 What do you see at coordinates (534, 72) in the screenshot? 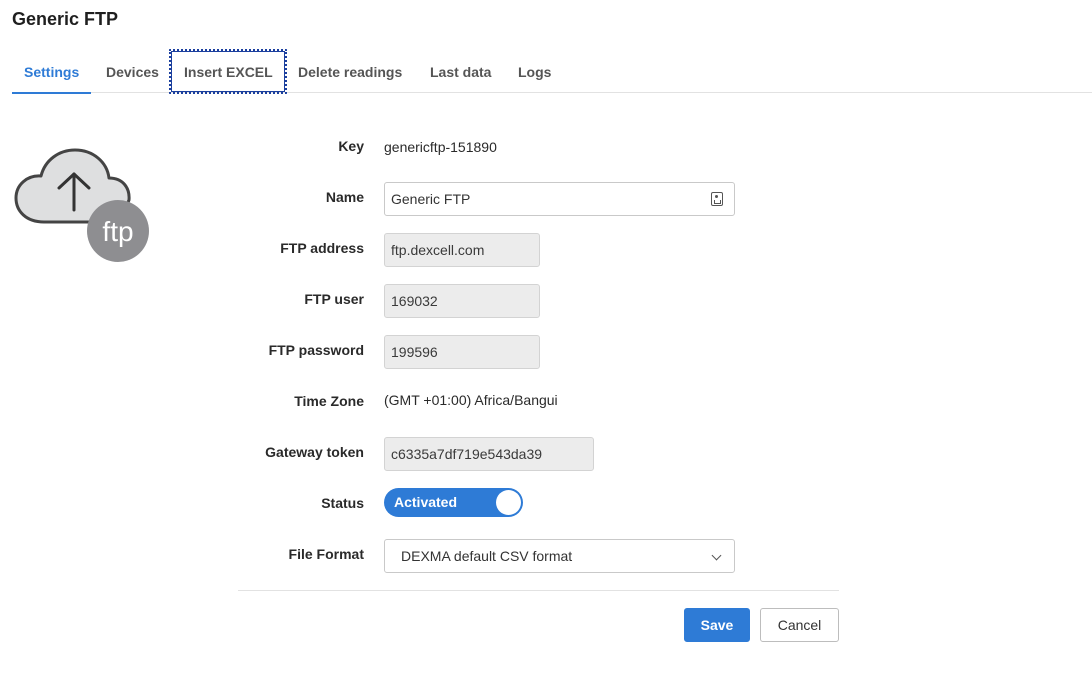
I see `tab-logs: Logs` at bounding box center [534, 72].